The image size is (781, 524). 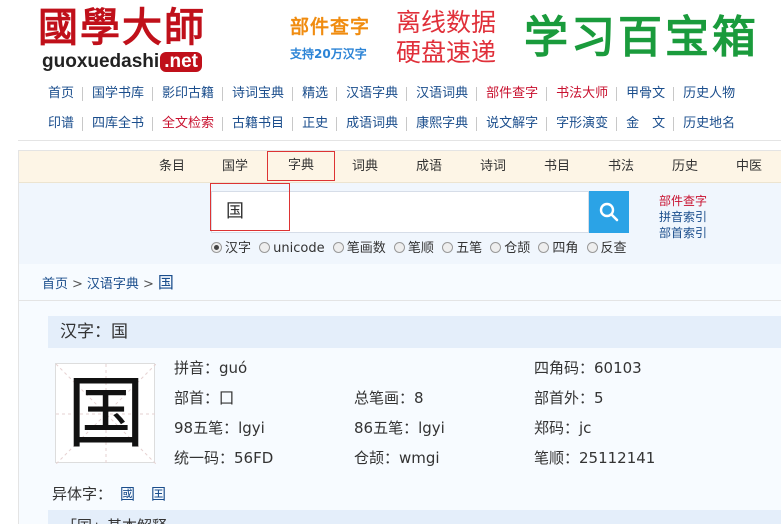 I want to click on info-total-strokes: 总笔画：8, so click(x=389, y=398).